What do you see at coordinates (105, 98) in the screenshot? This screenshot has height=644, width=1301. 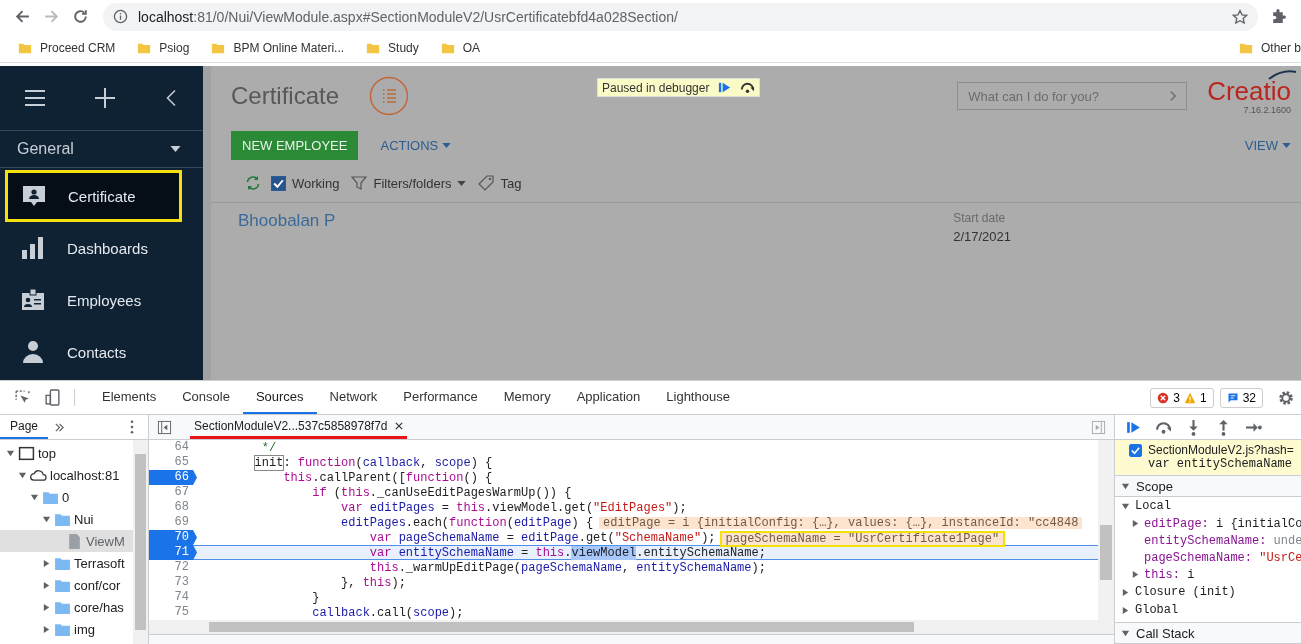 I see `plus-icon` at bounding box center [105, 98].